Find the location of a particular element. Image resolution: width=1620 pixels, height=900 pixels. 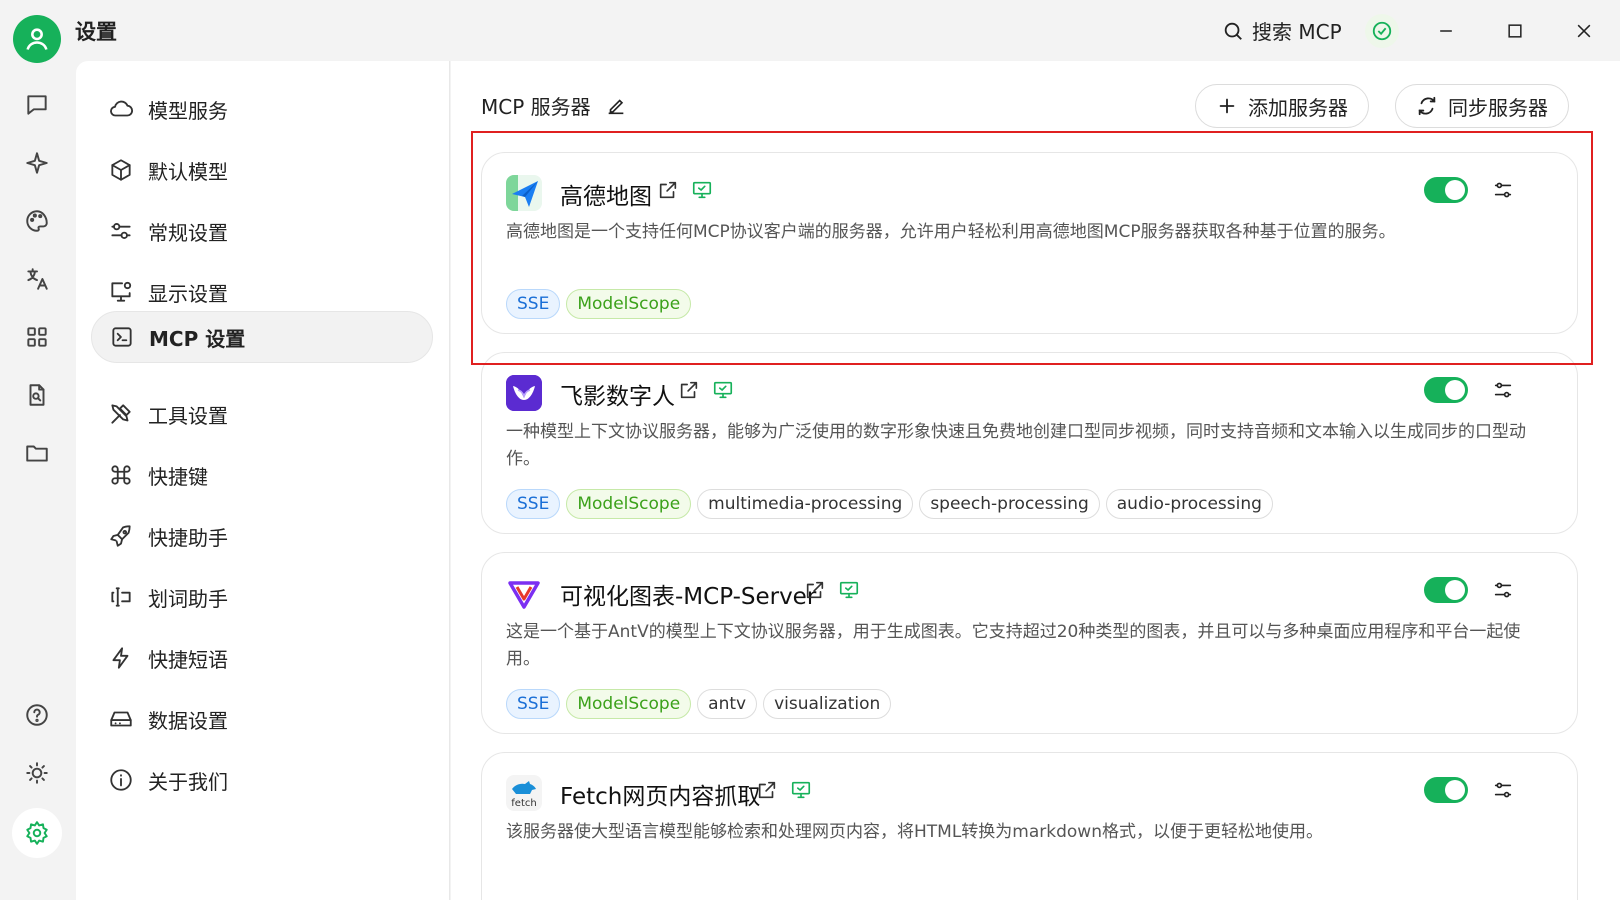

help-icon is located at coordinates (37, 715).